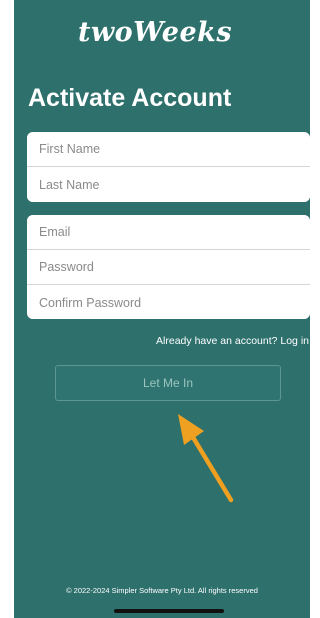 Image resolution: width=320 pixels, height=618 pixels. I want to click on credentials-card, so click(168, 267).